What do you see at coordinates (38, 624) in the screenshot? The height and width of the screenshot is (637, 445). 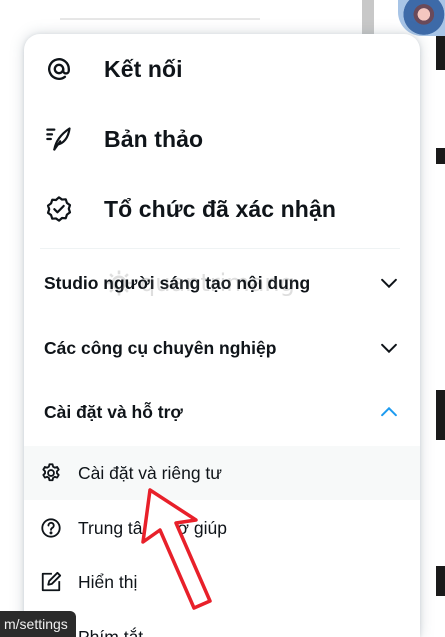 I see `status-url-tooltip: m/settings` at bounding box center [38, 624].